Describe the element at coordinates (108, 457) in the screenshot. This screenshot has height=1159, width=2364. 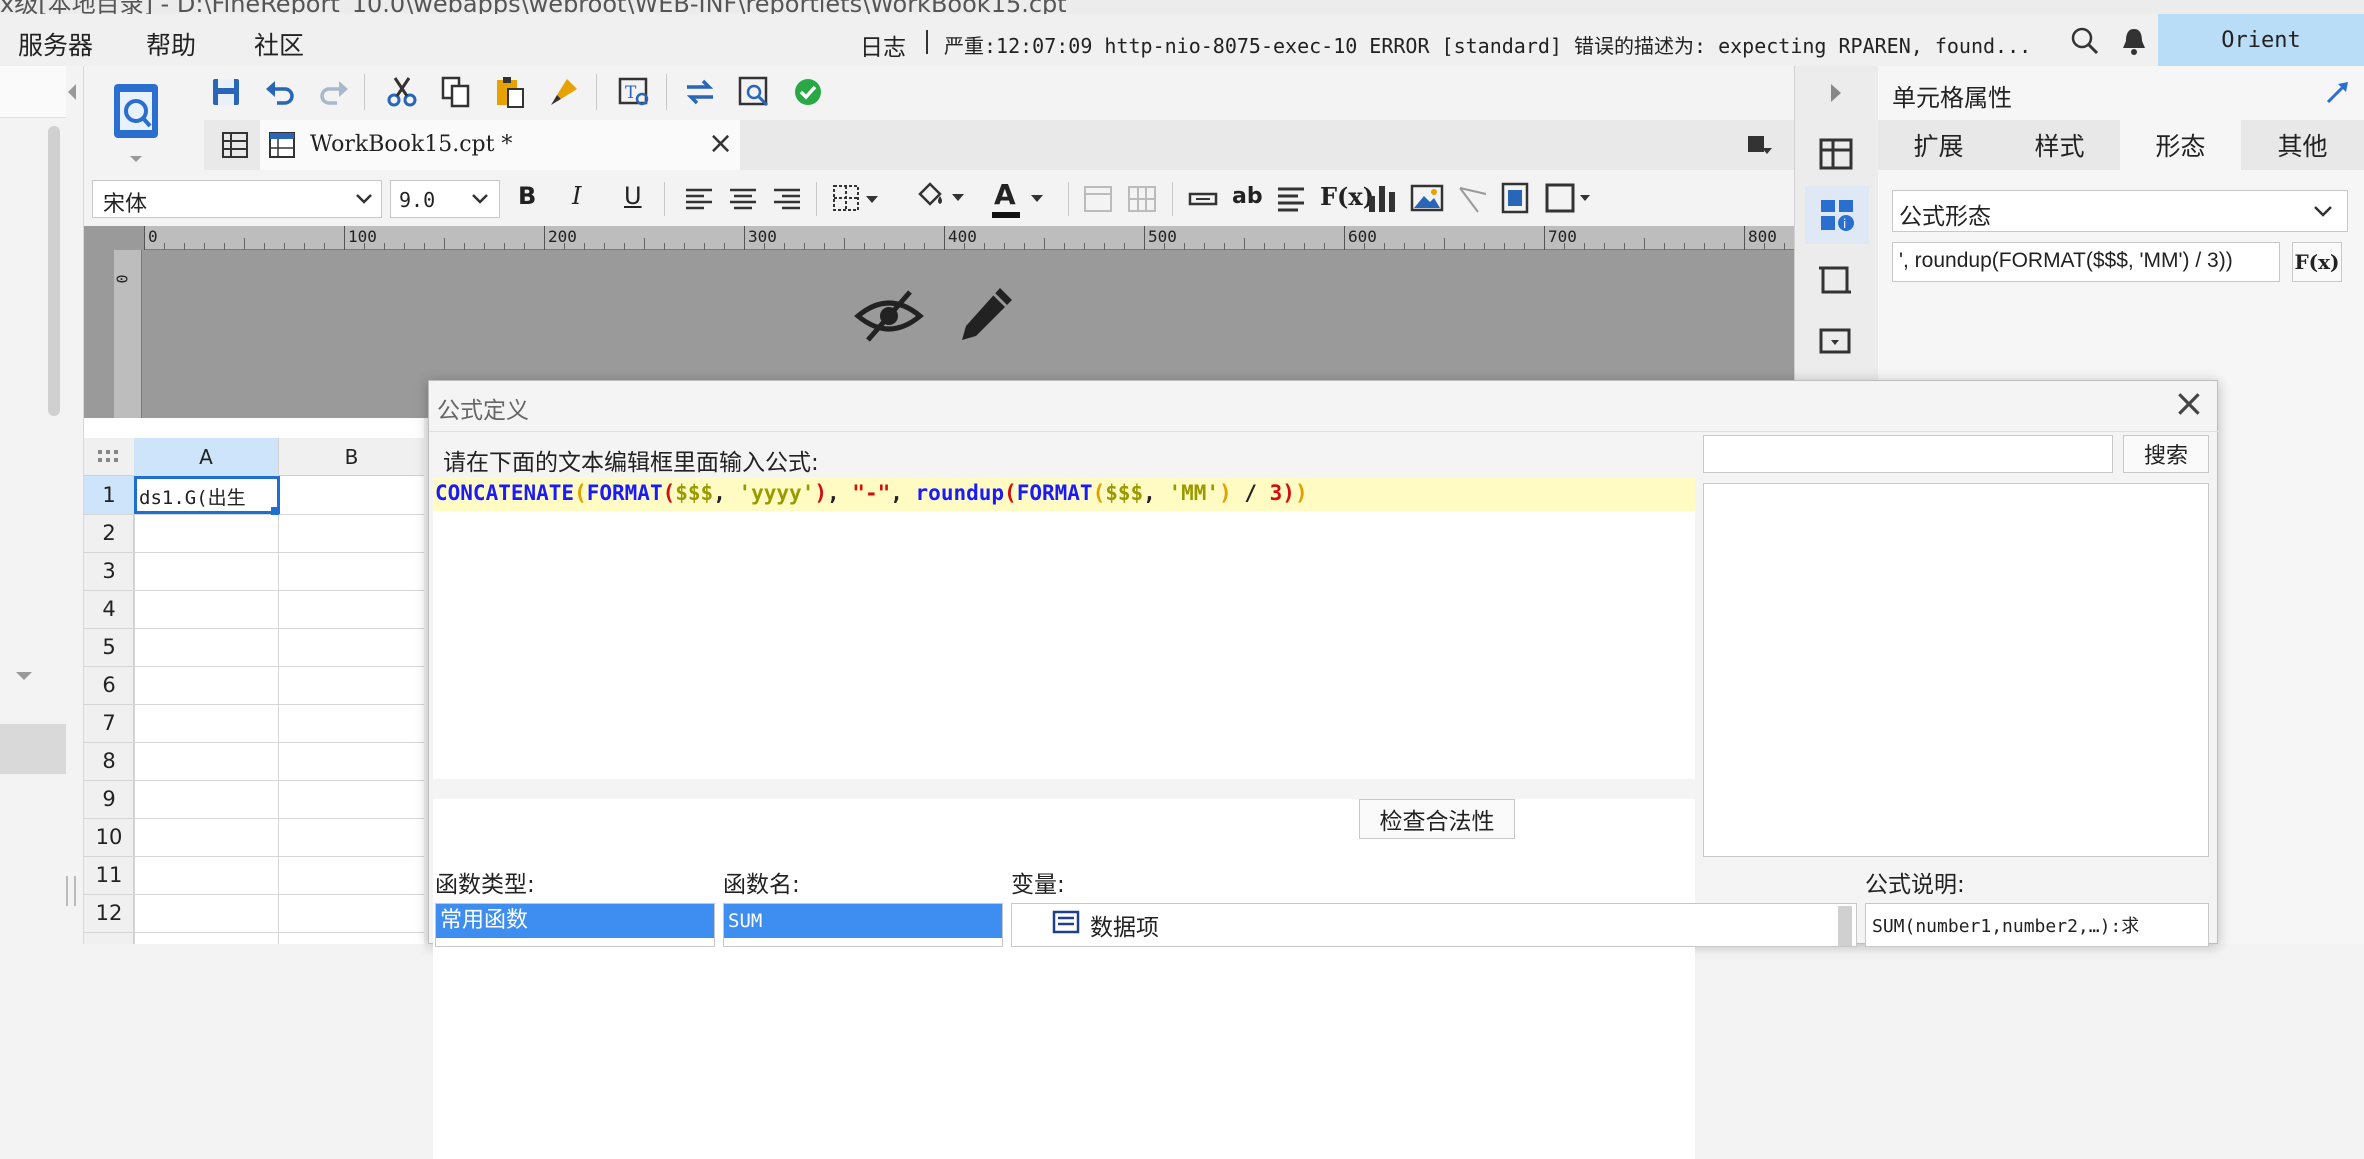
I see `select-all-icon` at that location.